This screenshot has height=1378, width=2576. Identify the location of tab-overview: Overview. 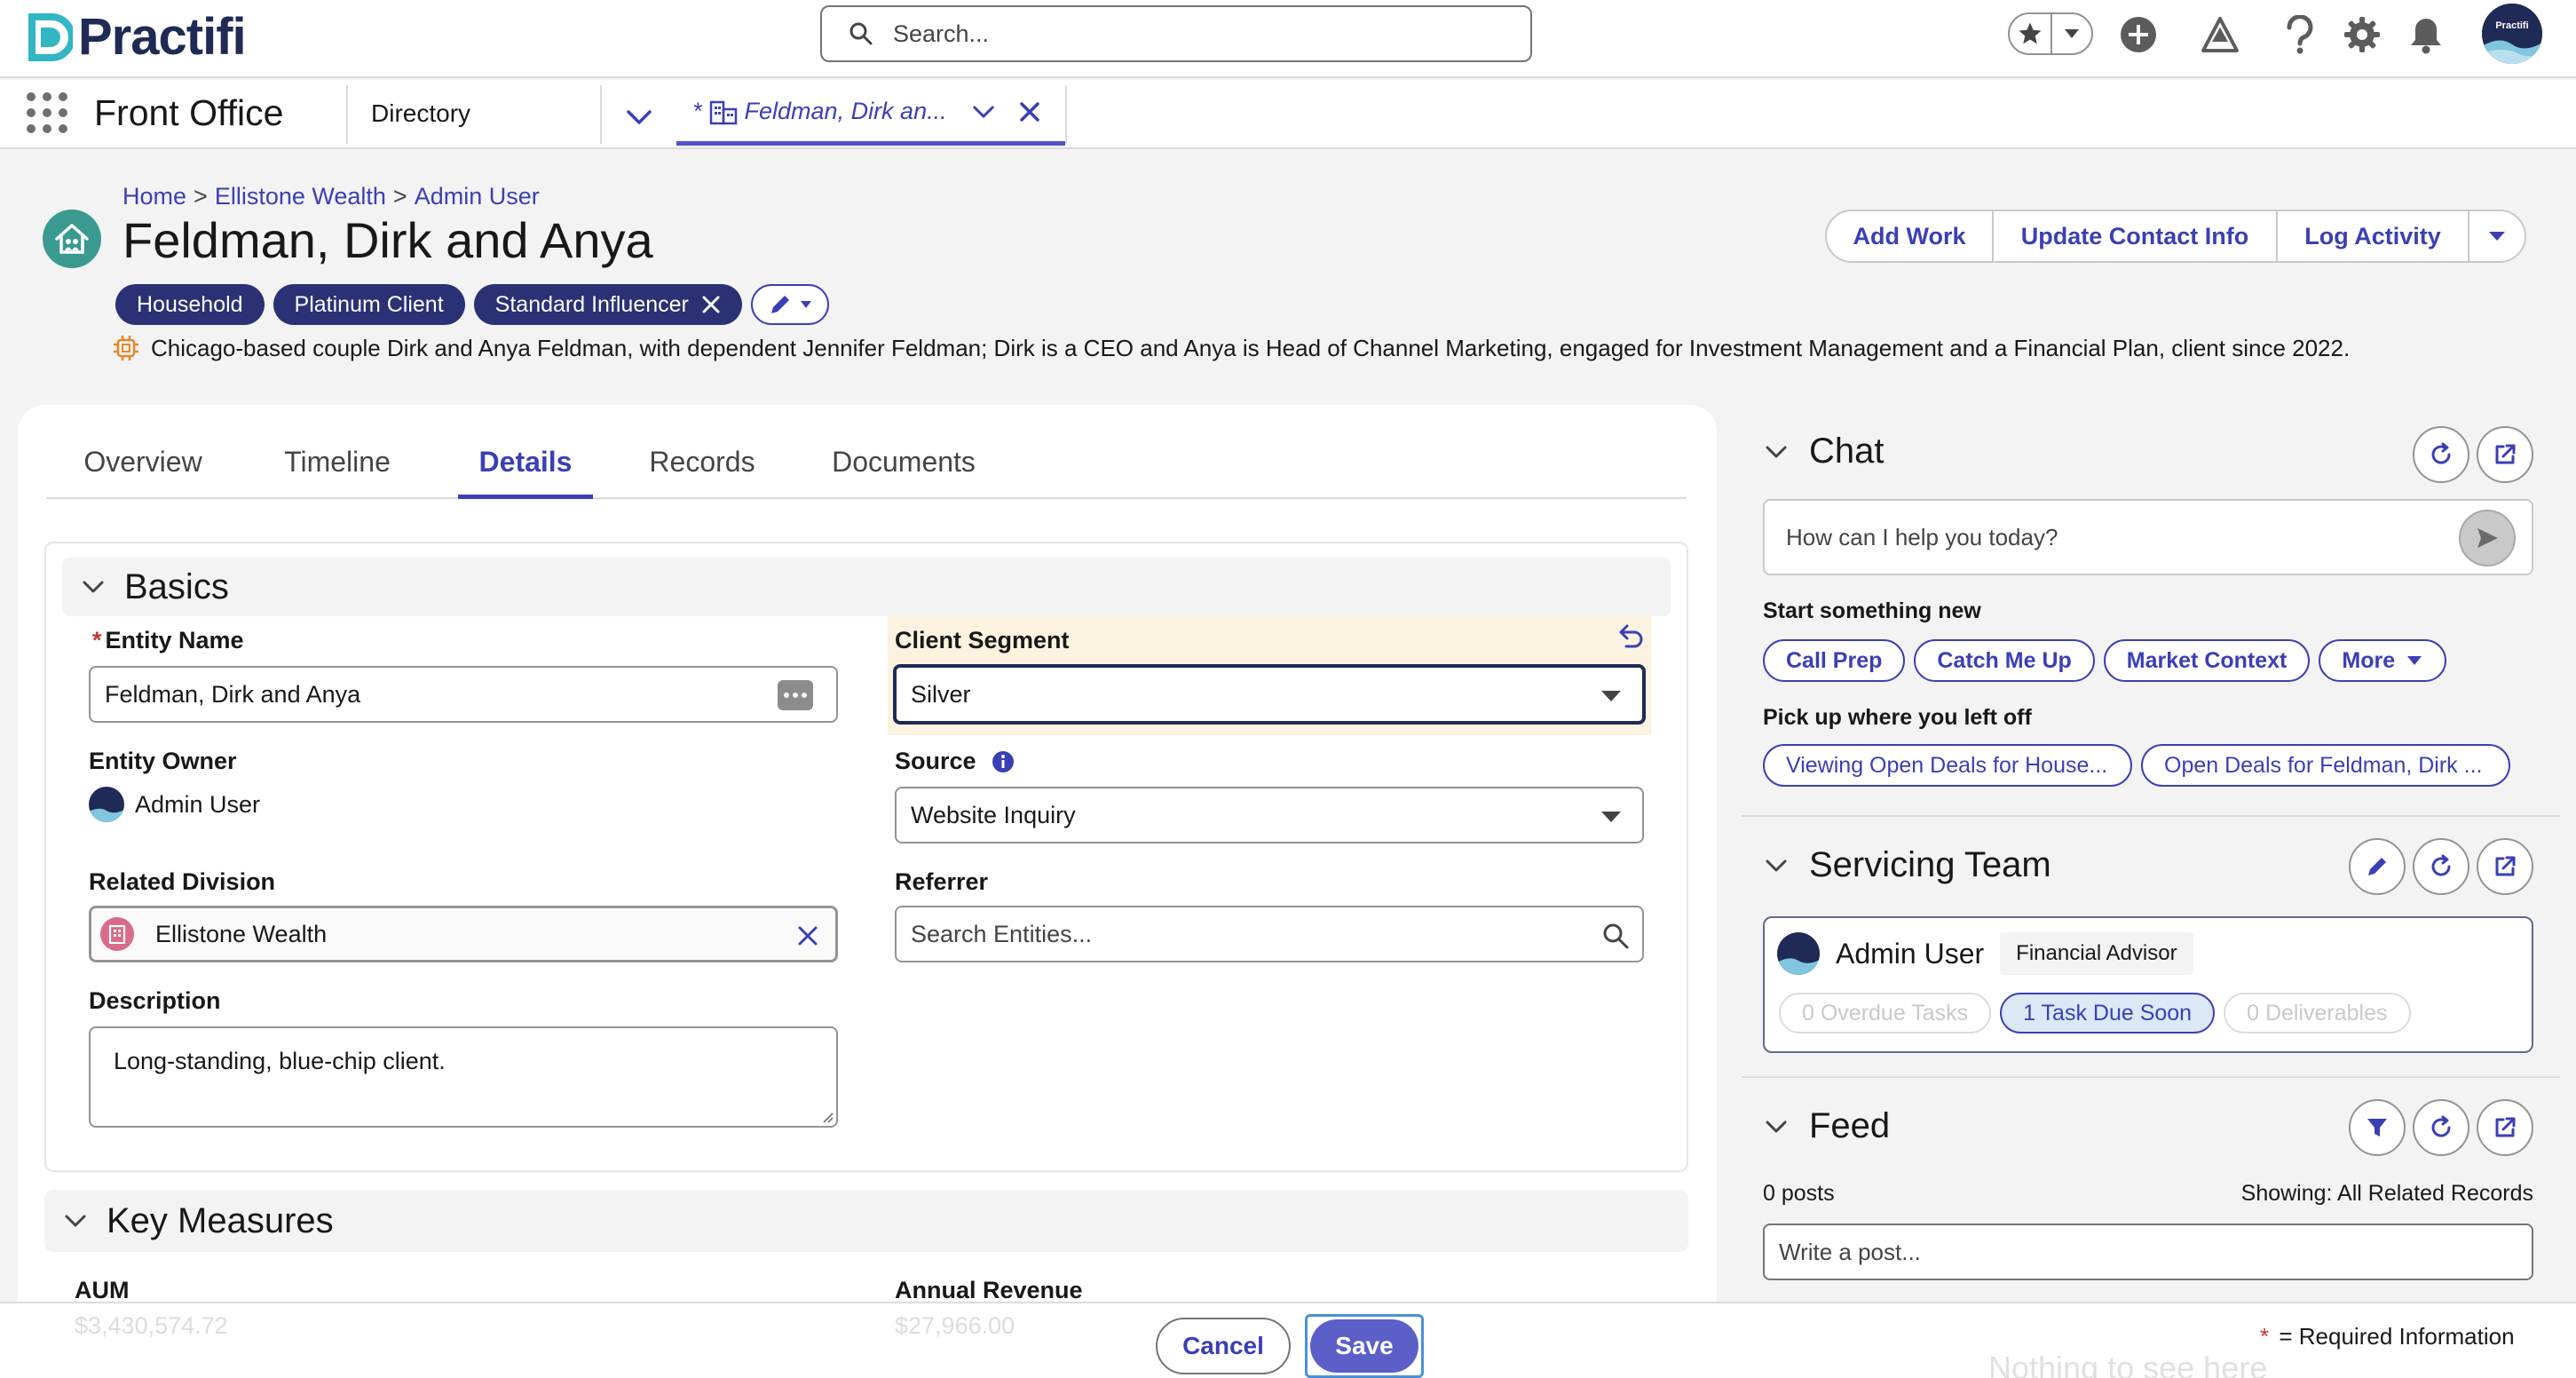
(142, 469).